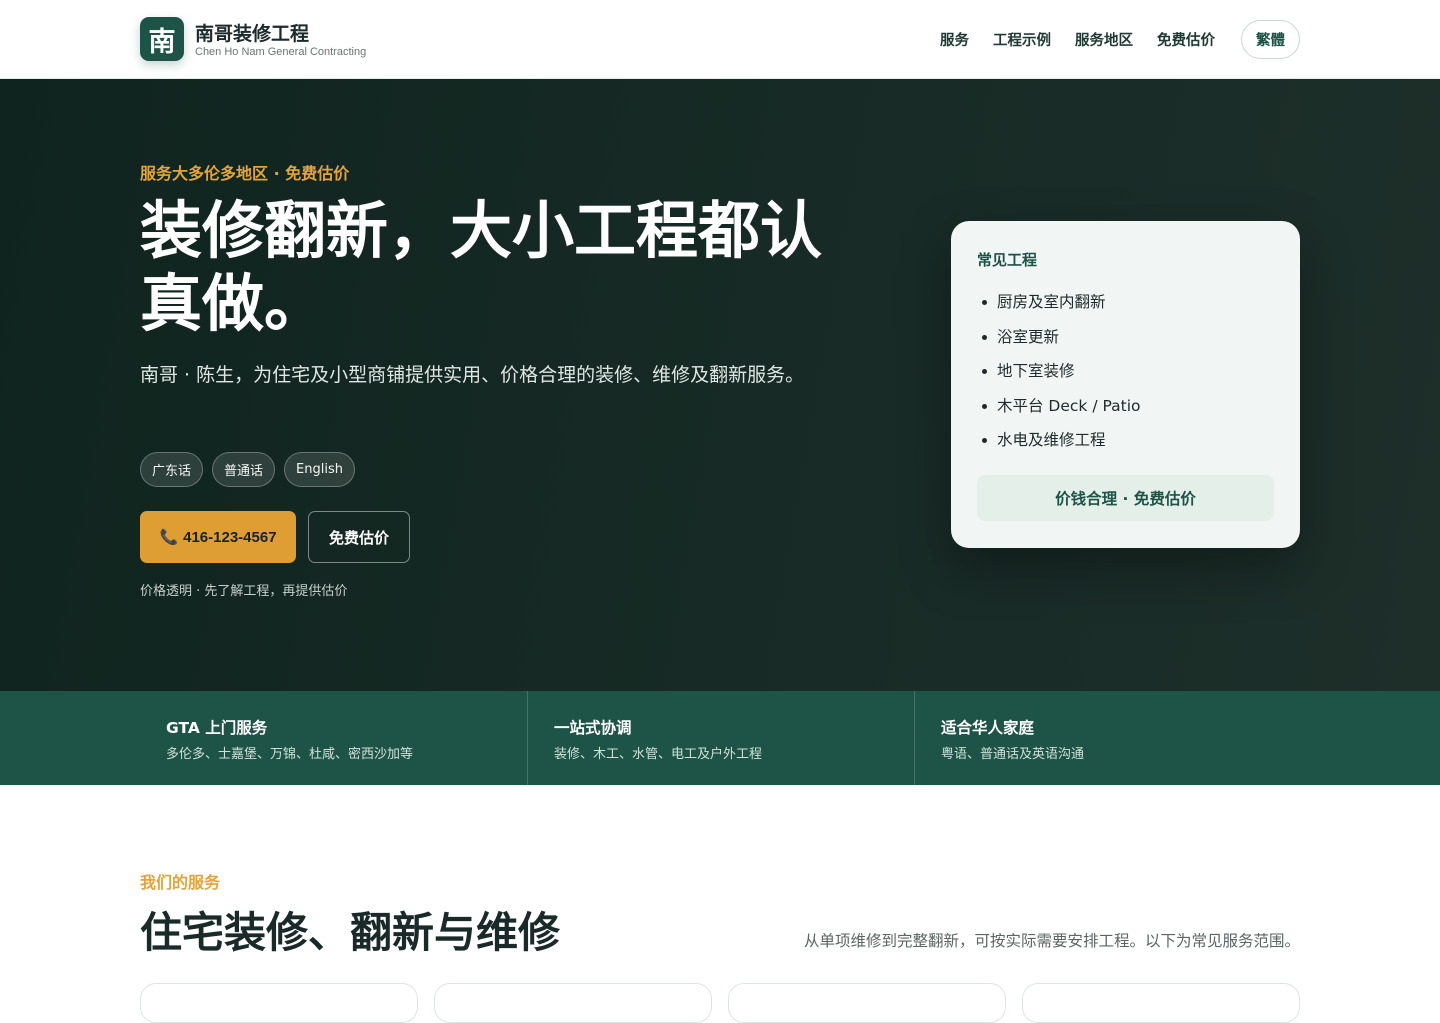 This screenshot has width=1440, height=1023. What do you see at coordinates (1013, 754) in the screenshot?
I see `feature-desc: 粤语、普通话及英语沟通` at bounding box center [1013, 754].